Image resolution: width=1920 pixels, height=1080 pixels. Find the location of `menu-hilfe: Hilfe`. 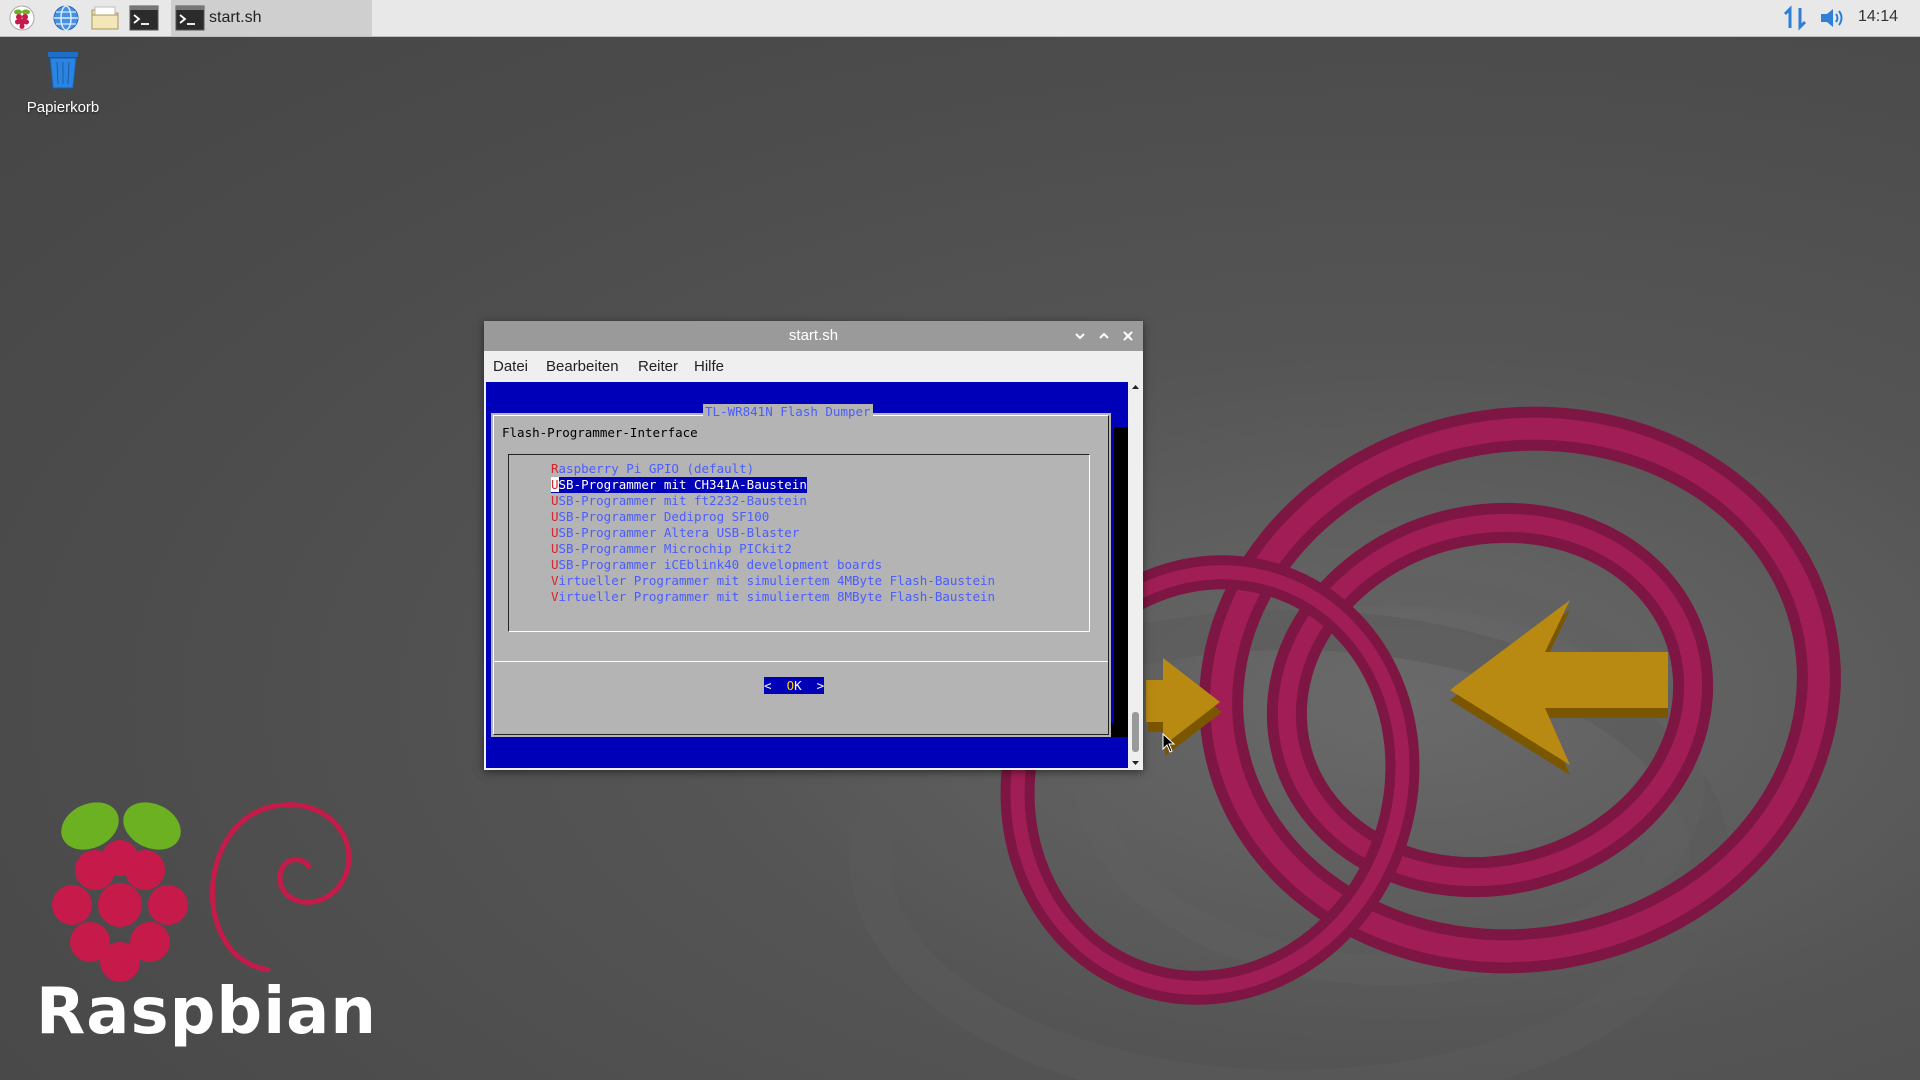

menu-hilfe: Hilfe is located at coordinates (709, 366).